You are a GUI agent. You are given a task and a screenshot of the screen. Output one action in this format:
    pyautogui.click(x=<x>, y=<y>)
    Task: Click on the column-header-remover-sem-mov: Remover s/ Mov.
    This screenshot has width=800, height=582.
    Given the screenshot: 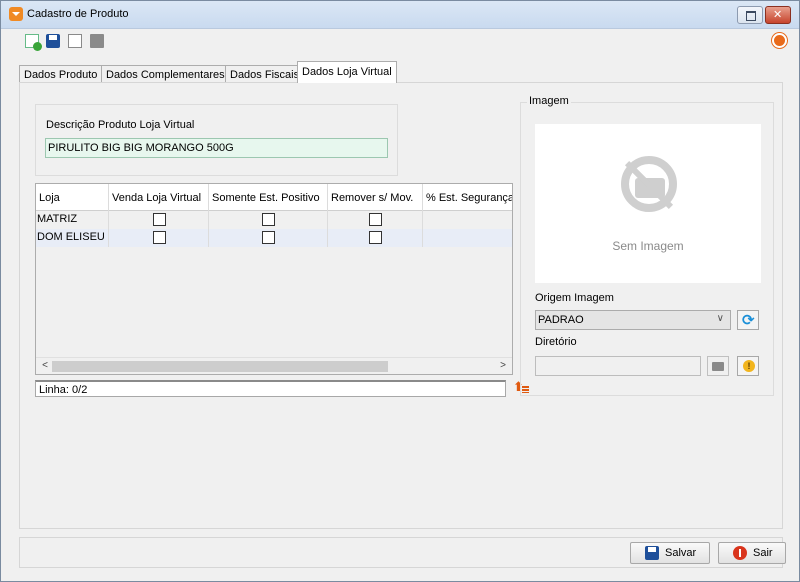 What is the action you would take?
    pyautogui.click(x=375, y=197)
    